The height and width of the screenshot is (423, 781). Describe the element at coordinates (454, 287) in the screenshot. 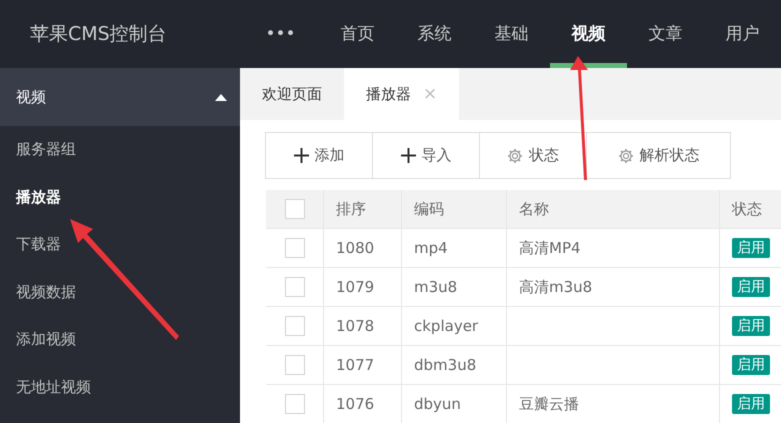

I see `table-cell: m3u8` at that location.